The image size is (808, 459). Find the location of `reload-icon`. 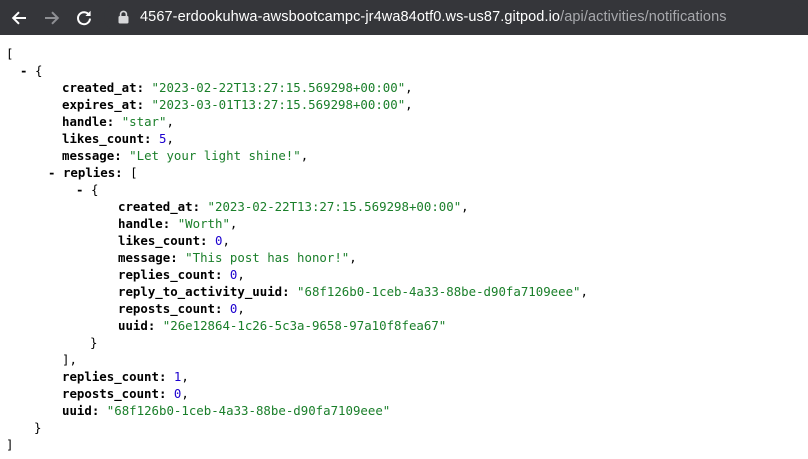

reload-icon is located at coordinates (84, 18).